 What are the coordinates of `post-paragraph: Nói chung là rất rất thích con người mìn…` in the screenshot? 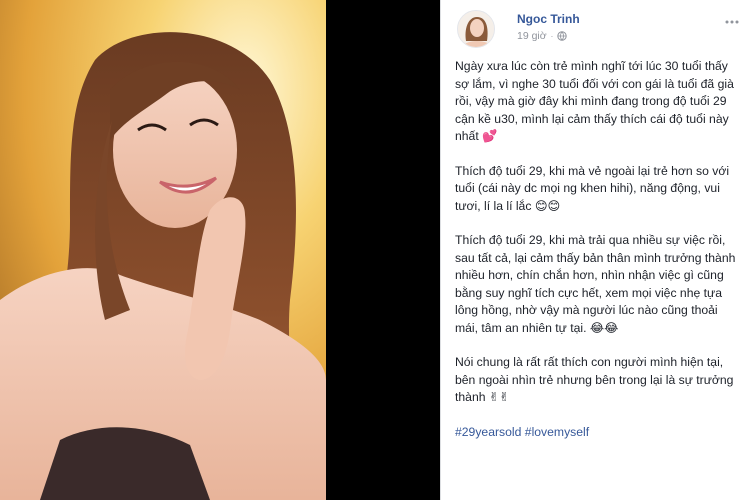 It's located at (598, 380).